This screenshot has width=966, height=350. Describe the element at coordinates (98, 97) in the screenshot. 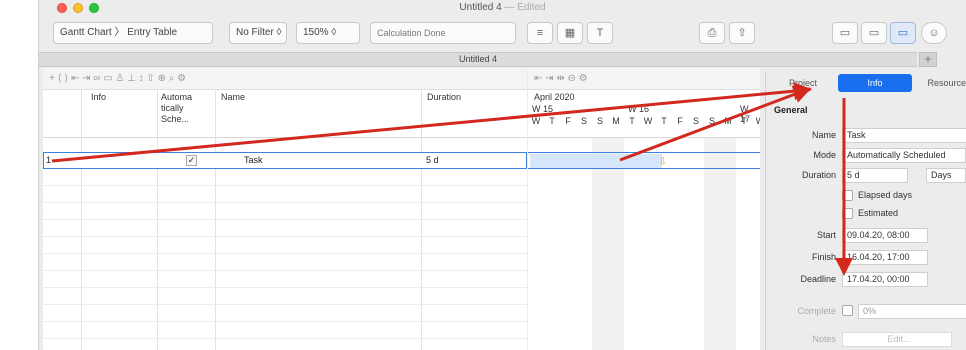

I see `column-header-info: Info` at that location.